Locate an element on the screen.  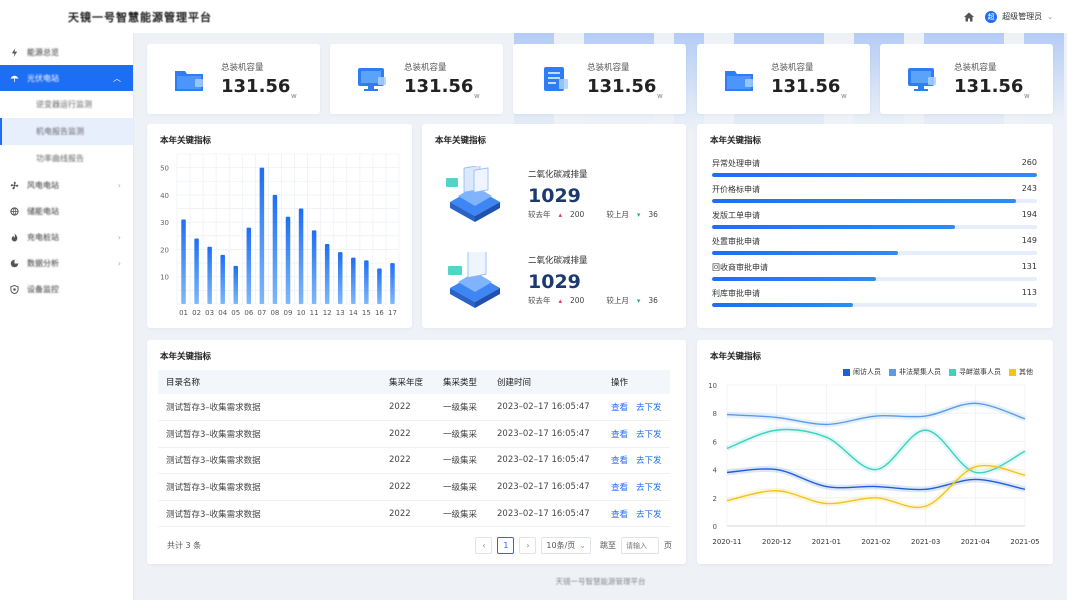
progress-track is located at coordinates (874, 305).